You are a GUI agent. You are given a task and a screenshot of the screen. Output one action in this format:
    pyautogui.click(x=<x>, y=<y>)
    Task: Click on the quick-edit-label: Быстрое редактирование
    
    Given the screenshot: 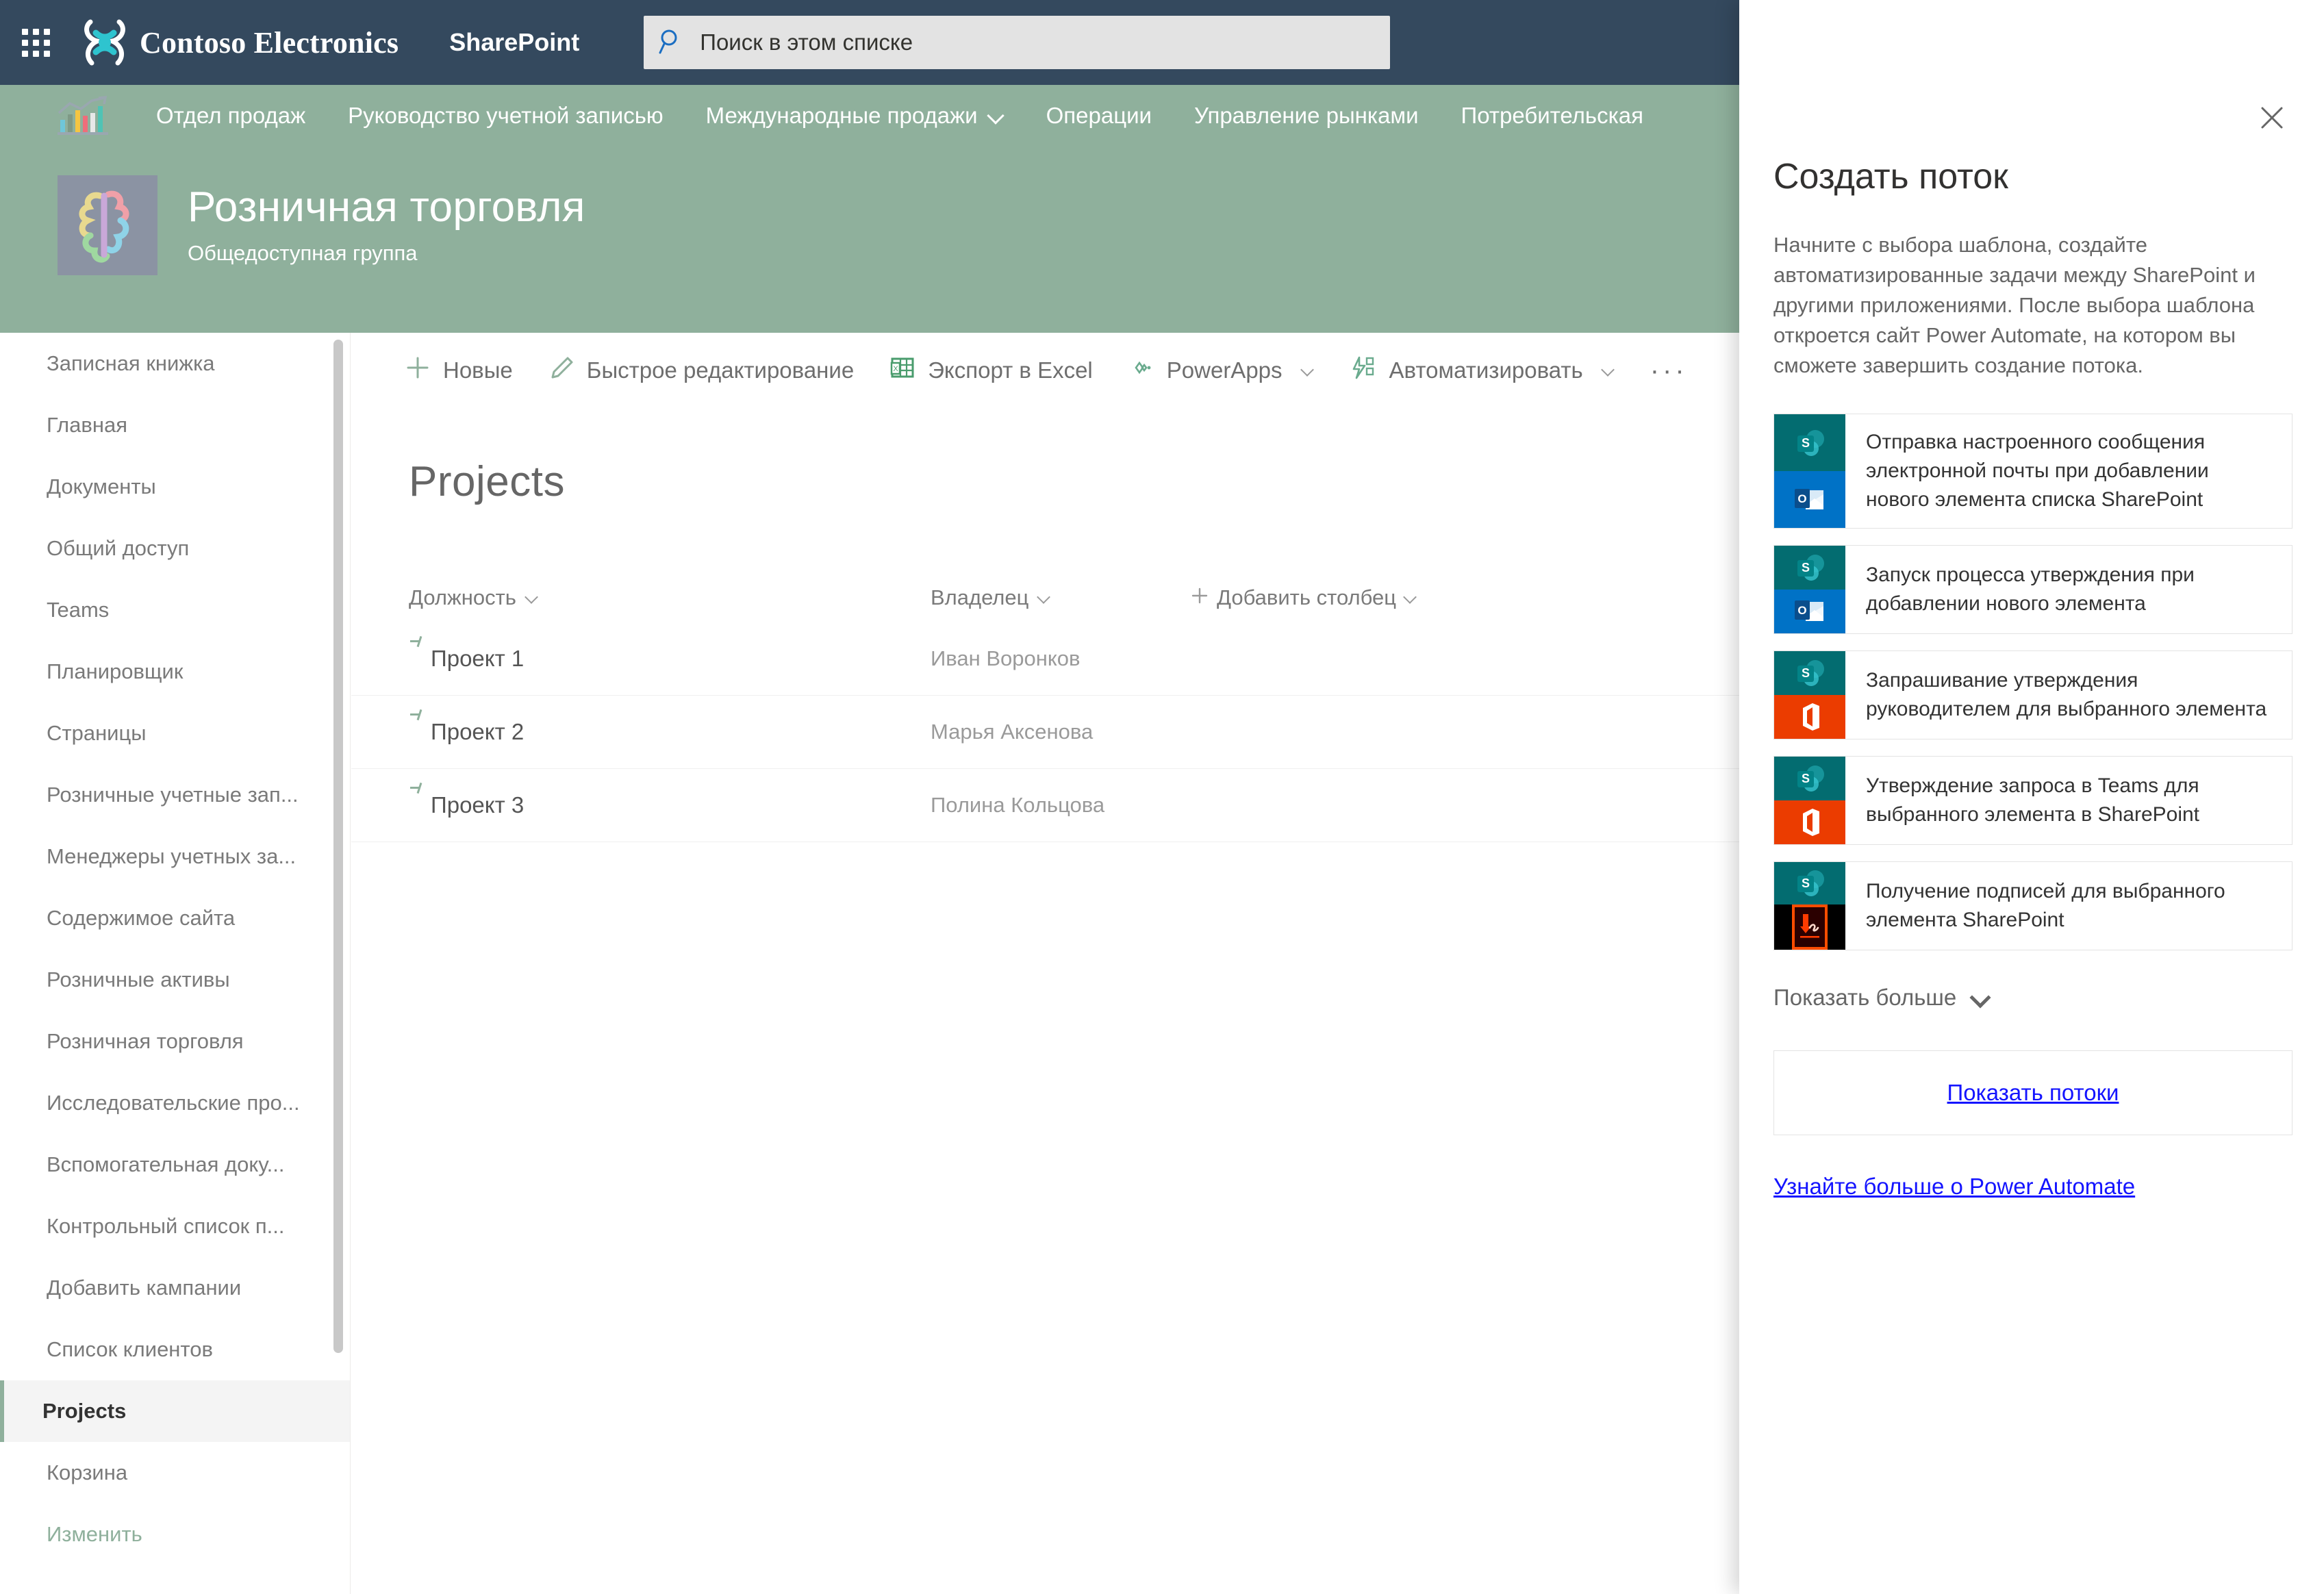 What is the action you would take?
    pyautogui.click(x=721, y=370)
    